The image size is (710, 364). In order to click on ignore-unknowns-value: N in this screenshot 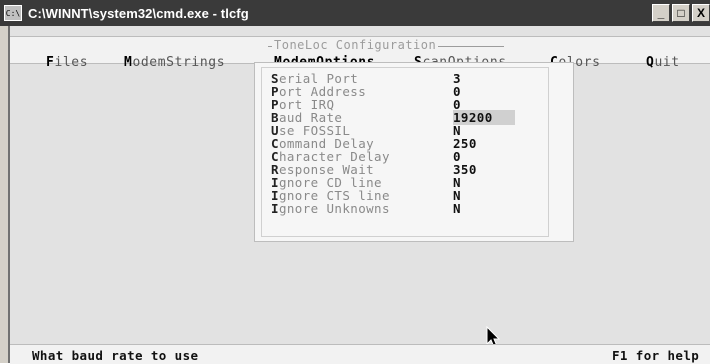, I will do `click(457, 208)`.